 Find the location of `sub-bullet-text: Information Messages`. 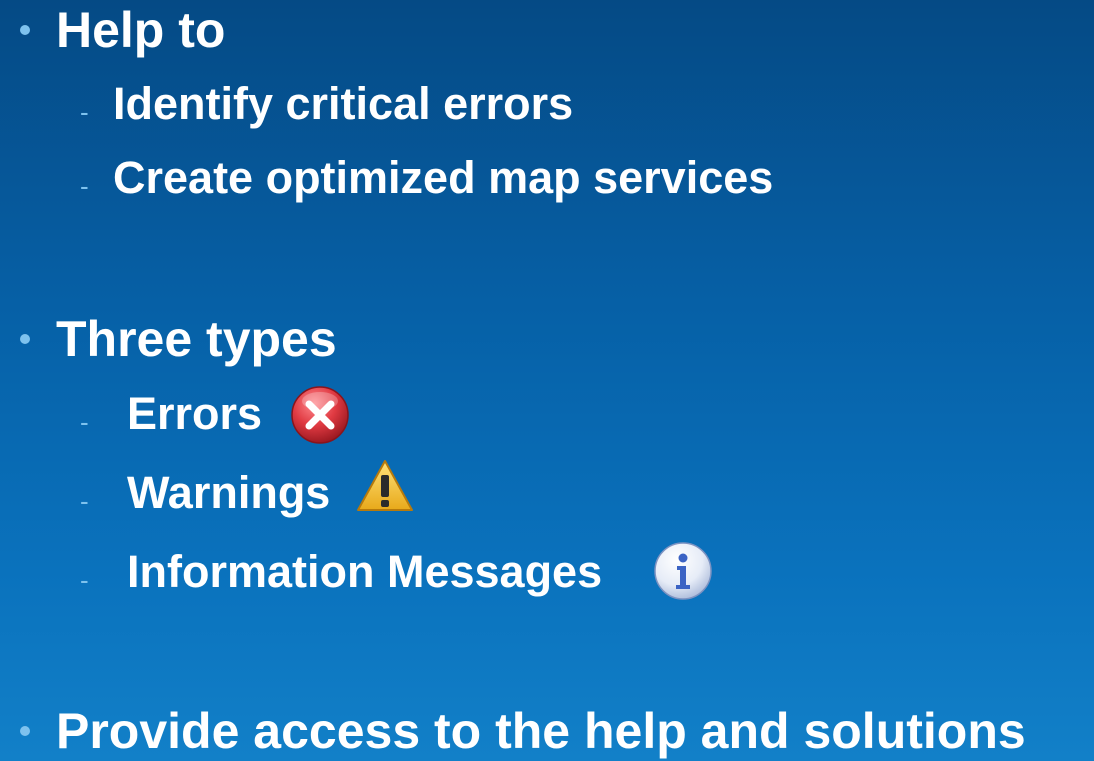

sub-bullet-text: Information Messages is located at coordinates (365, 571).